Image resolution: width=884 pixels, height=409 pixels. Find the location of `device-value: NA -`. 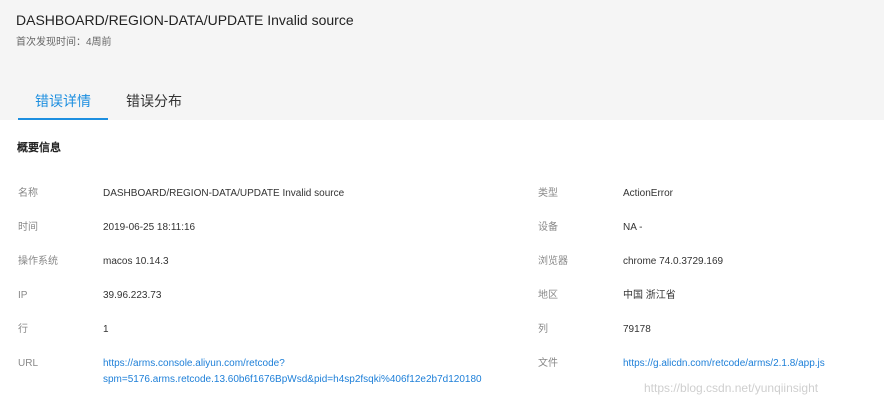

device-value: NA - is located at coordinates (633, 227).